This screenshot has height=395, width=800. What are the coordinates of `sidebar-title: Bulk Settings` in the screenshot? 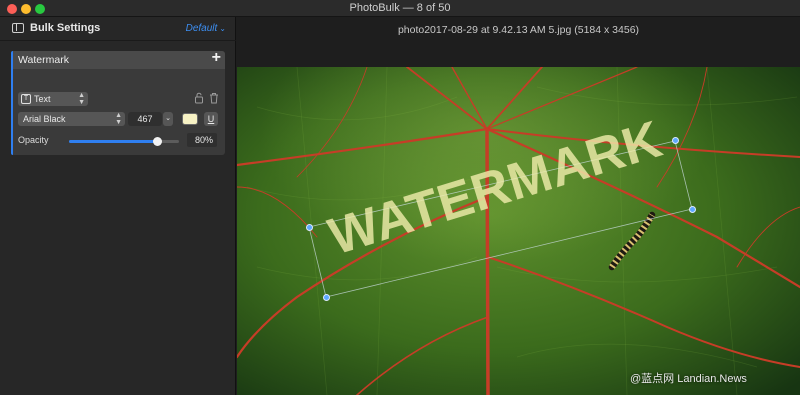 It's located at (65, 28).